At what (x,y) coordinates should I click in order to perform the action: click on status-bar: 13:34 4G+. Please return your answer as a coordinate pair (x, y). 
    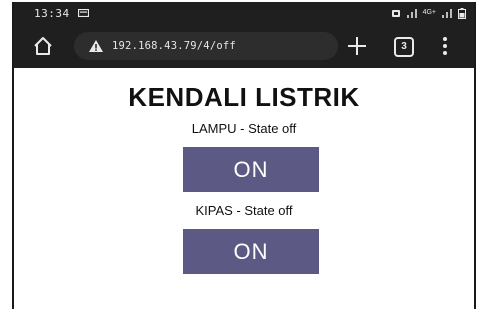
    Looking at the image, I should click on (244, 13).